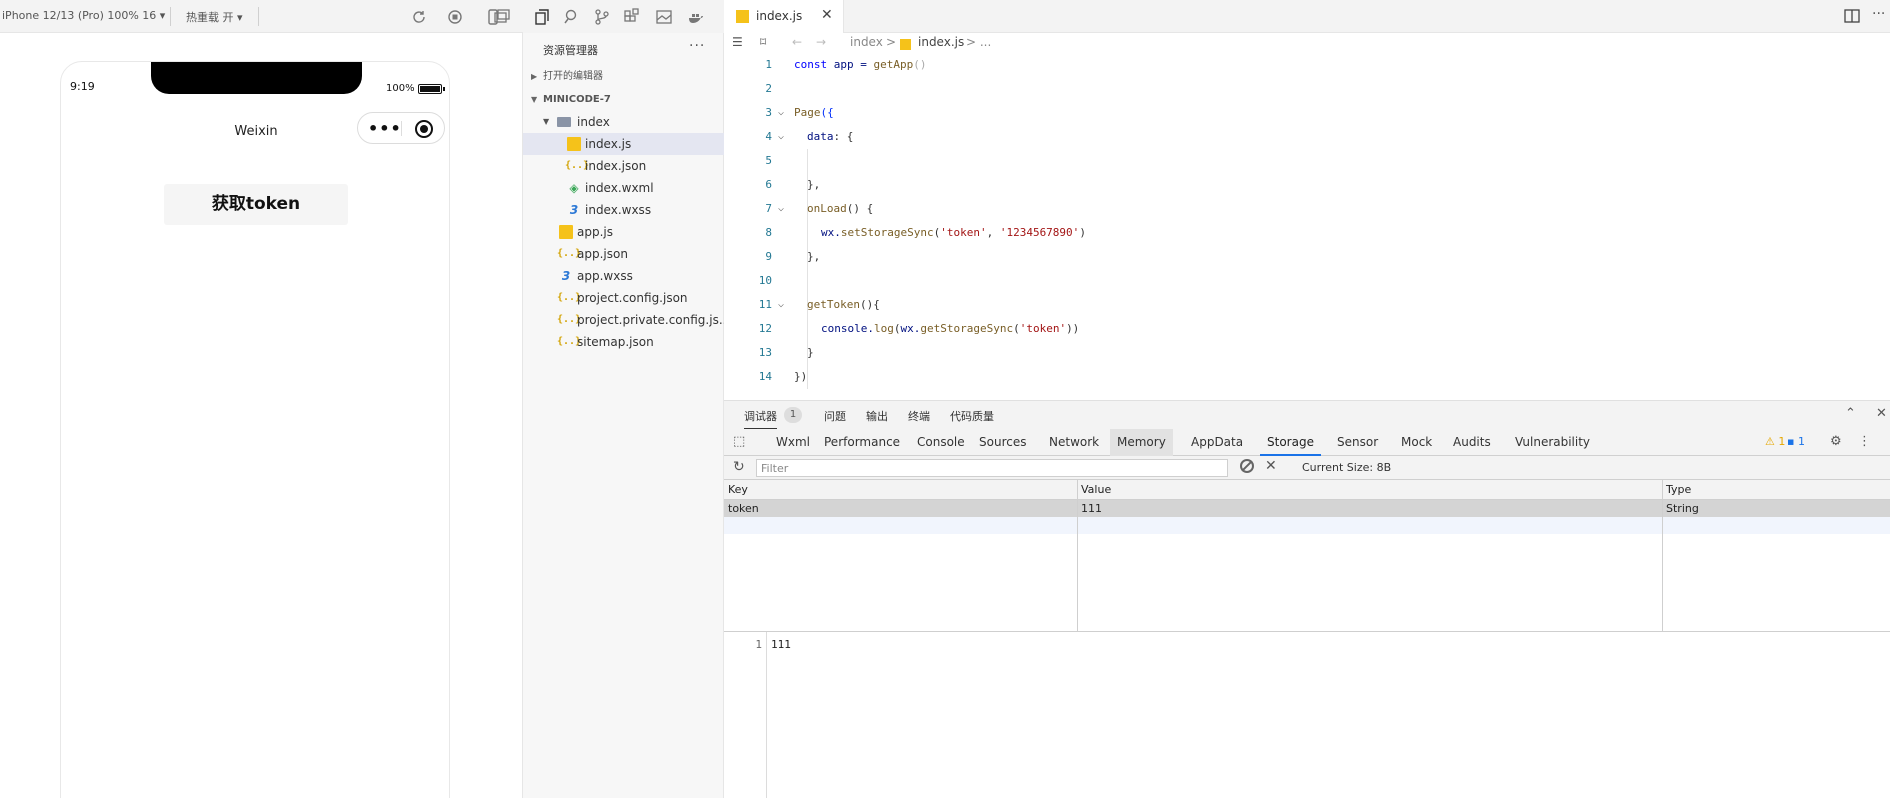  I want to click on get-token-button: 获取token, so click(256, 204).